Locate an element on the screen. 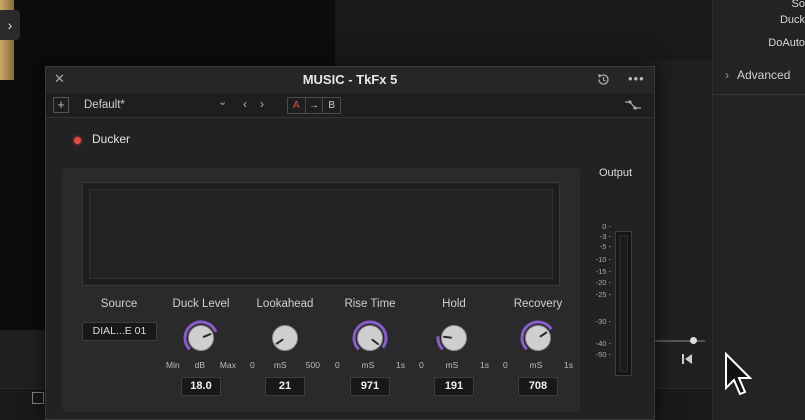  automation-icon is located at coordinates (633, 105).